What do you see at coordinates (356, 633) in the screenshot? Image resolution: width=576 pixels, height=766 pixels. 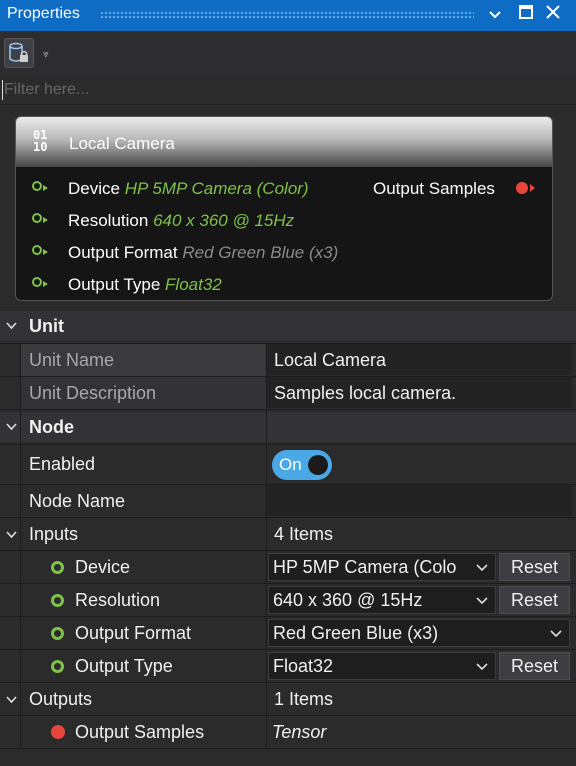 I see `output-format-select-value: Red Green Blue (x3)` at bounding box center [356, 633].